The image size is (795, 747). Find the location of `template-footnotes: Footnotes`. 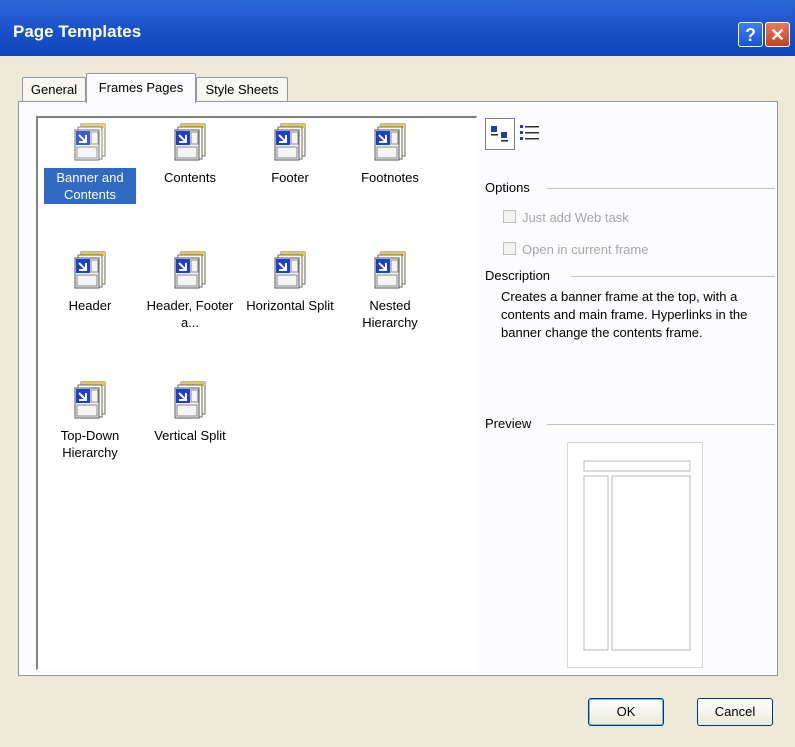

template-footnotes: Footnotes is located at coordinates (390, 154).